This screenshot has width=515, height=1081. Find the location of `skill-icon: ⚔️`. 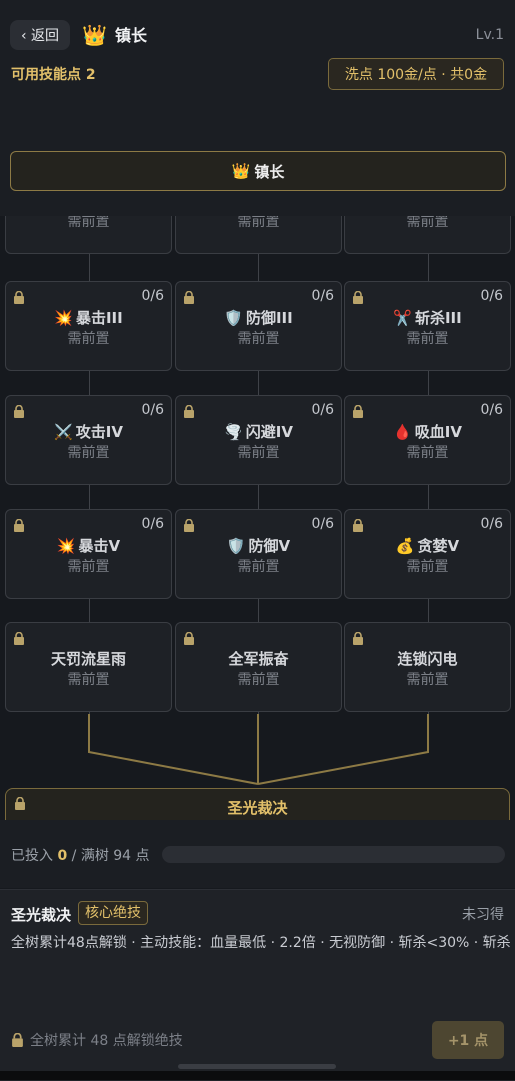

skill-icon: ⚔️ is located at coordinates (63, 432).